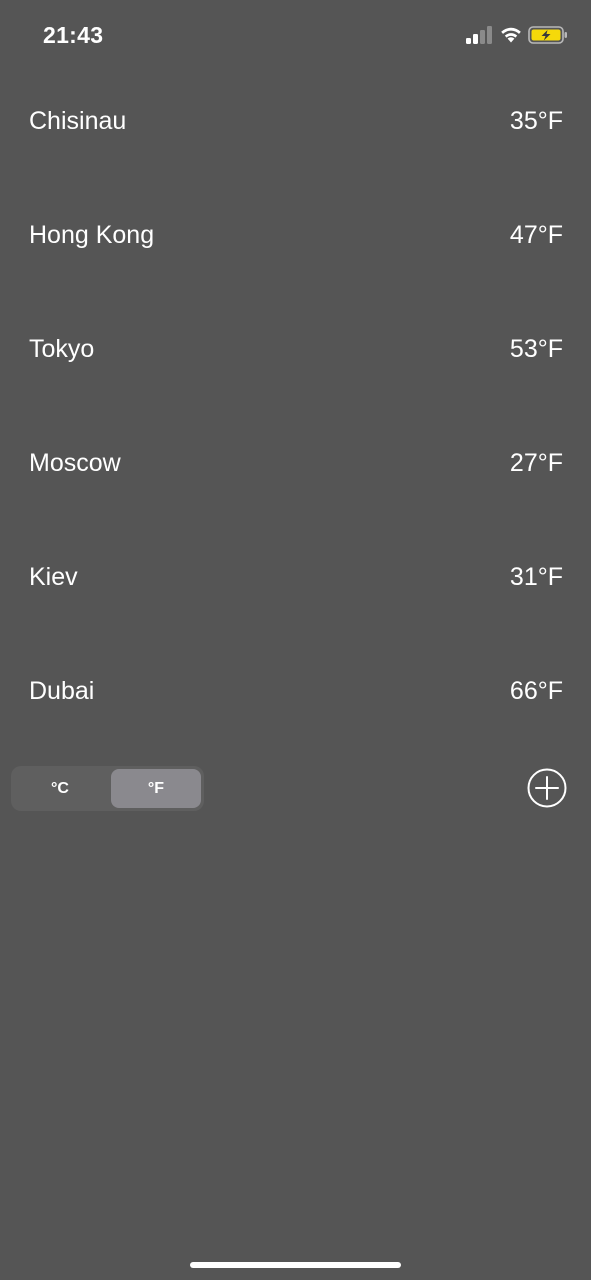 The height and width of the screenshot is (1280, 591). What do you see at coordinates (295, 690) in the screenshot?
I see `city-row: Dubai 66°F` at bounding box center [295, 690].